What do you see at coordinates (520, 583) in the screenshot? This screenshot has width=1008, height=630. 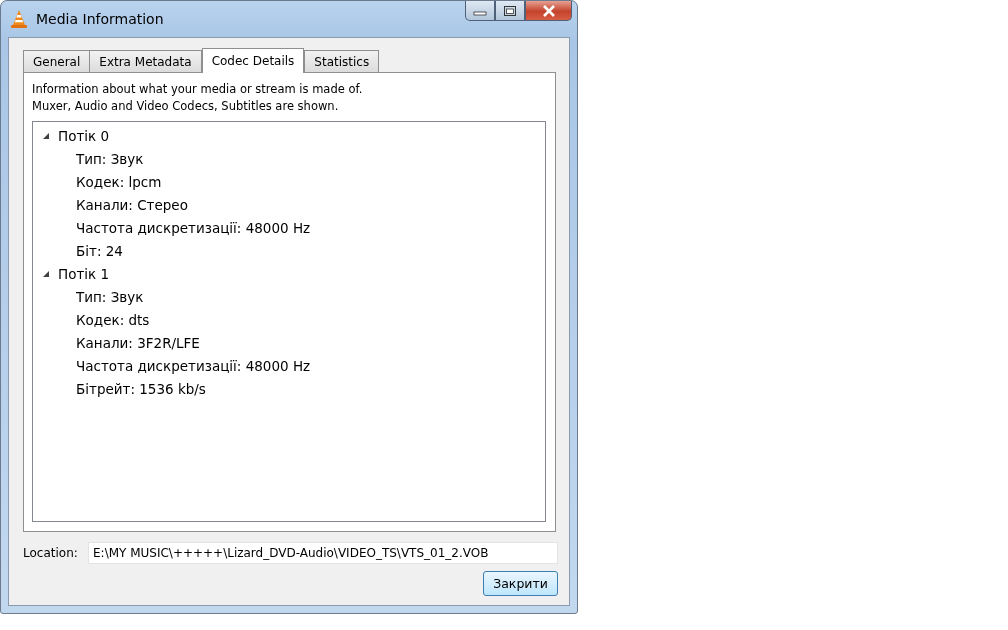 I see `close-dialog-button: Закрити` at bounding box center [520, 583].